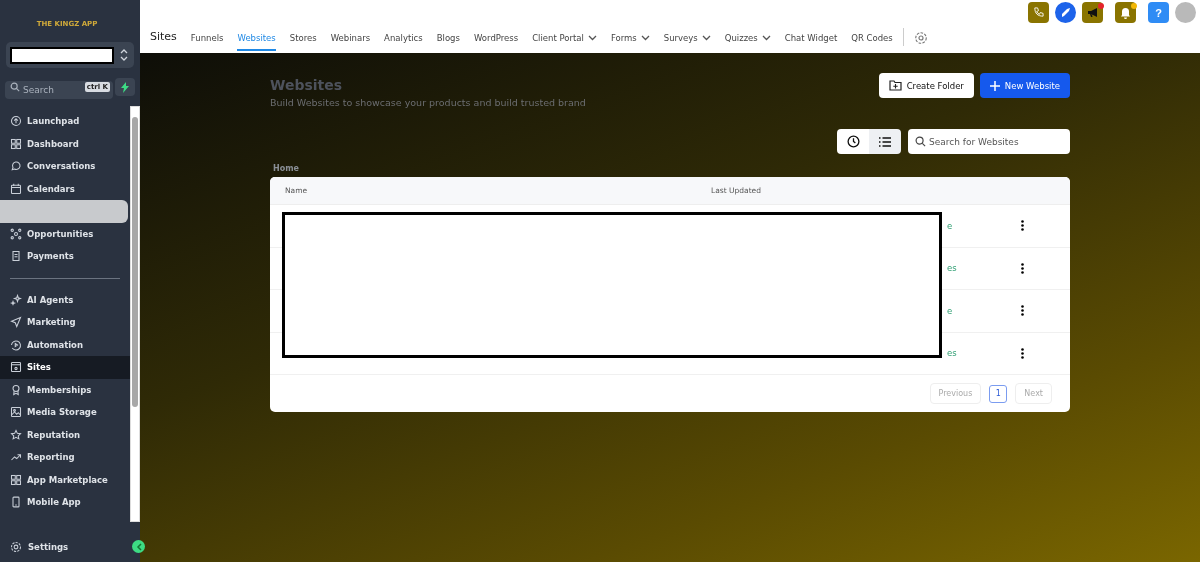  I want to click on breadcrumb: Home, so click(671, 168).